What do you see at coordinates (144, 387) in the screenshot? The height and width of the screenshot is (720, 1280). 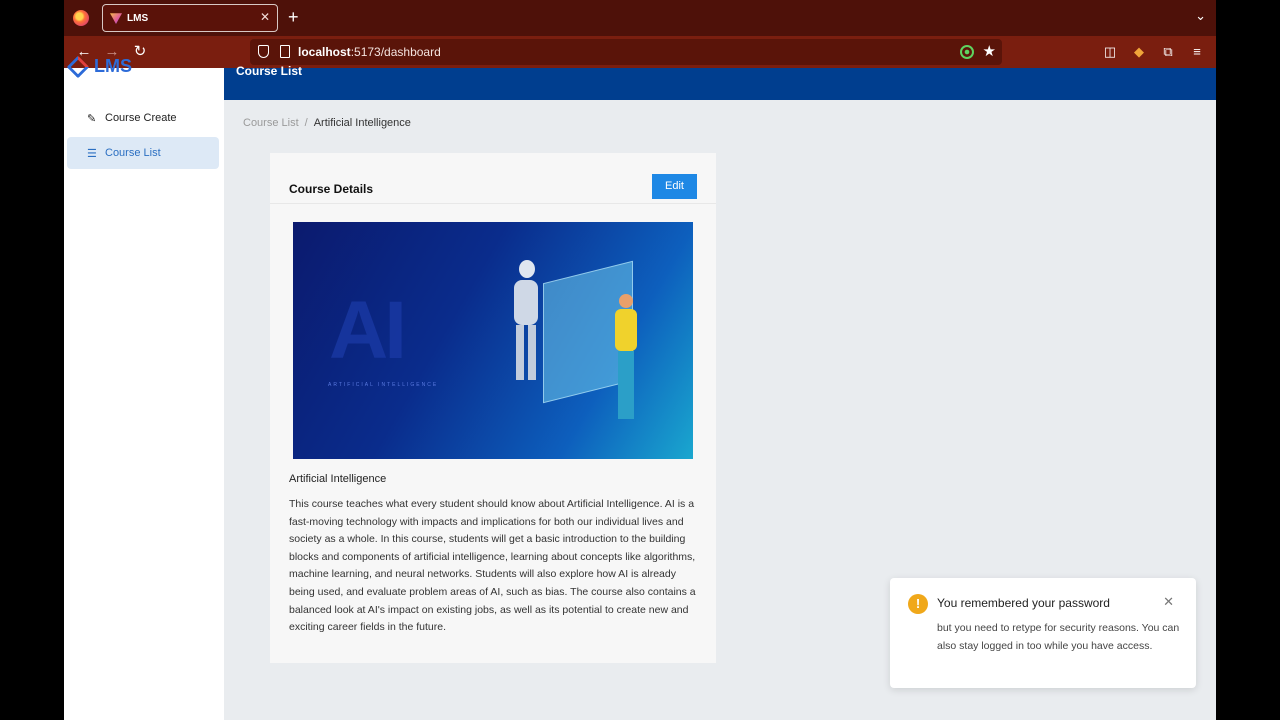 I see `sidebar: LMS ✎ Course Create ☰ Course List` at bounding box center [144, 387].